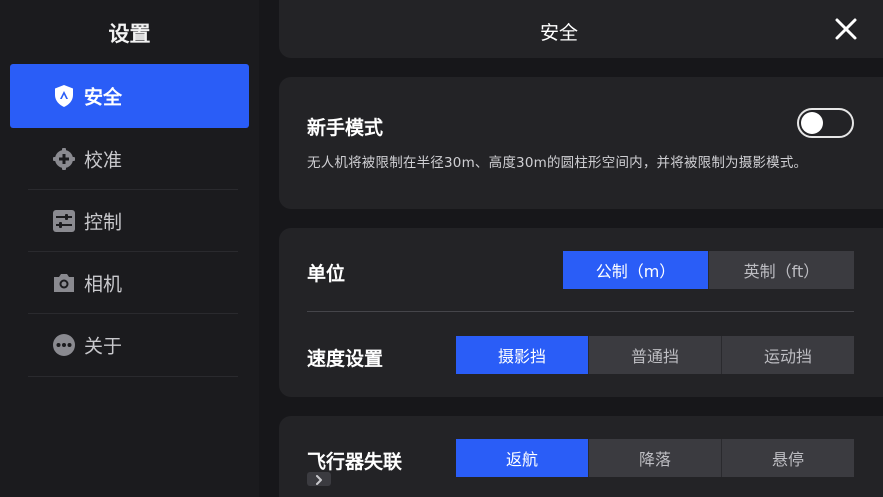 Image resolution: width=883 pixels, height=497 pixels. I want to click on units-title: 单位, so click(326, 274).